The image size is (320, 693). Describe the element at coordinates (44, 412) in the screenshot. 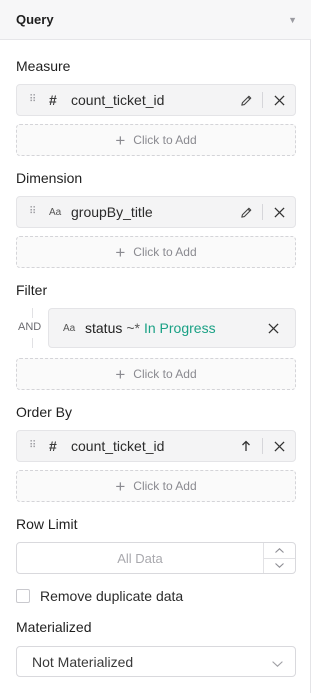

I see `order-by-label: Order By` at that location.